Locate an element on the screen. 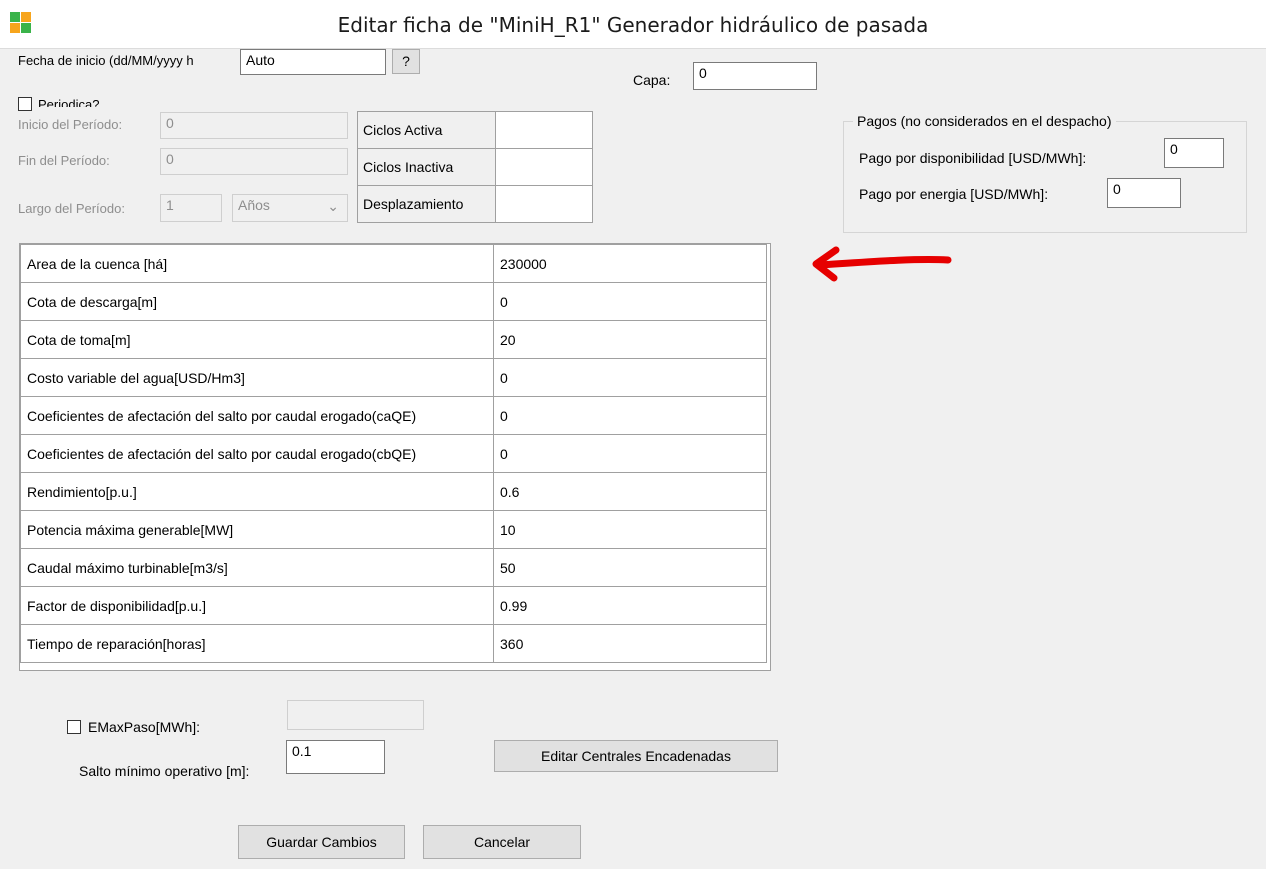 The width and height of the screenshot is (1266, 869). availability-payment-input: 0 is located at coordinates (1194, 153).